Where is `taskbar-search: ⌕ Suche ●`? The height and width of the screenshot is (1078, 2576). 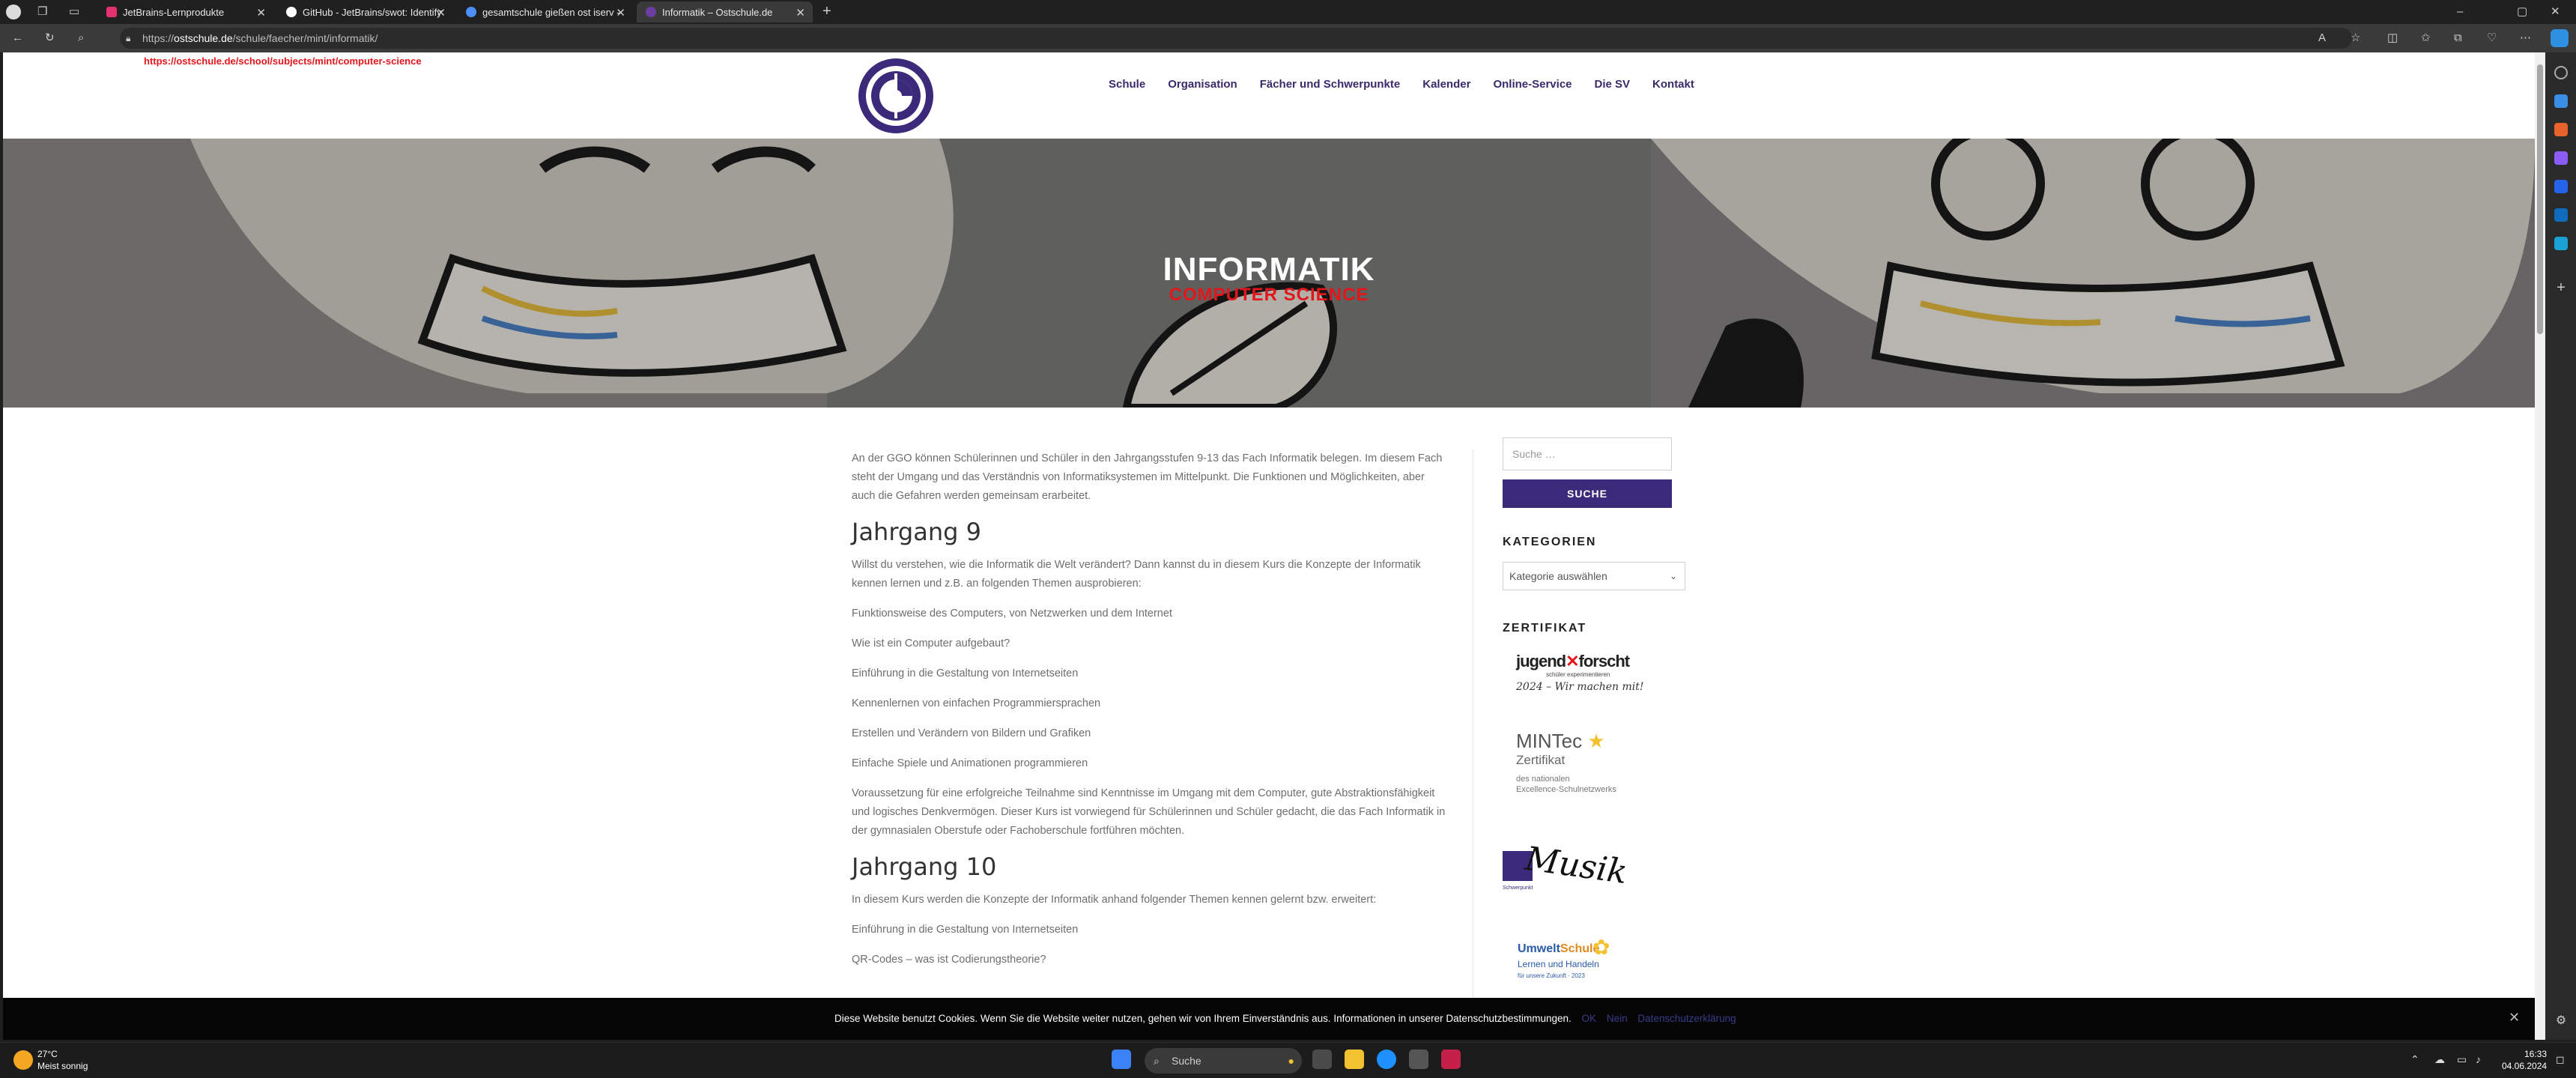
taskbar-search: ⌕ Suche ● is located at coordinates (1223, 1061).